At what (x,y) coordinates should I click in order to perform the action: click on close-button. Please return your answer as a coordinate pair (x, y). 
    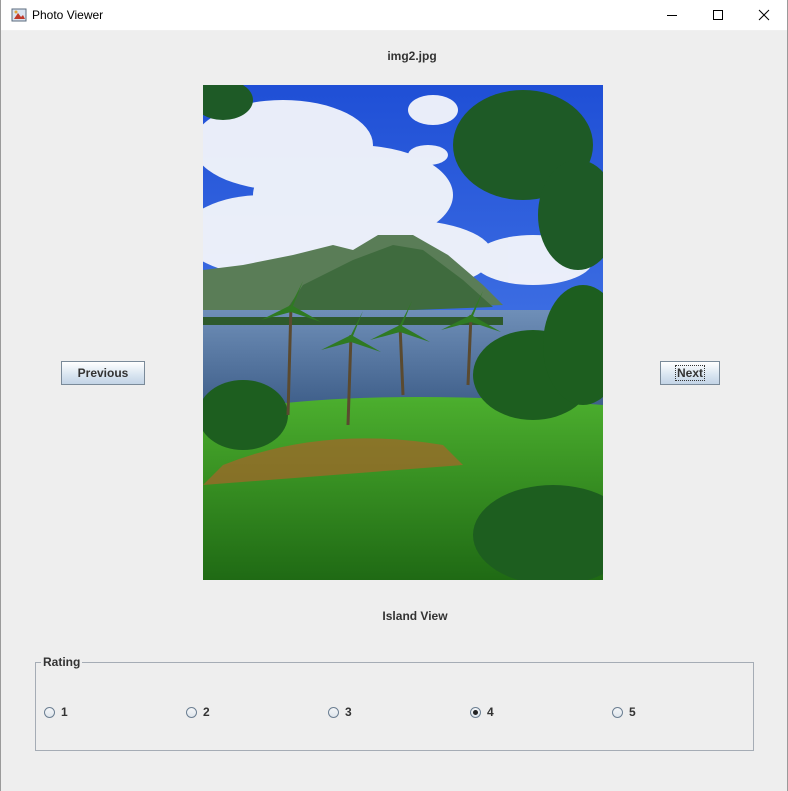
    Looking at the image, I should click on (764, 15).